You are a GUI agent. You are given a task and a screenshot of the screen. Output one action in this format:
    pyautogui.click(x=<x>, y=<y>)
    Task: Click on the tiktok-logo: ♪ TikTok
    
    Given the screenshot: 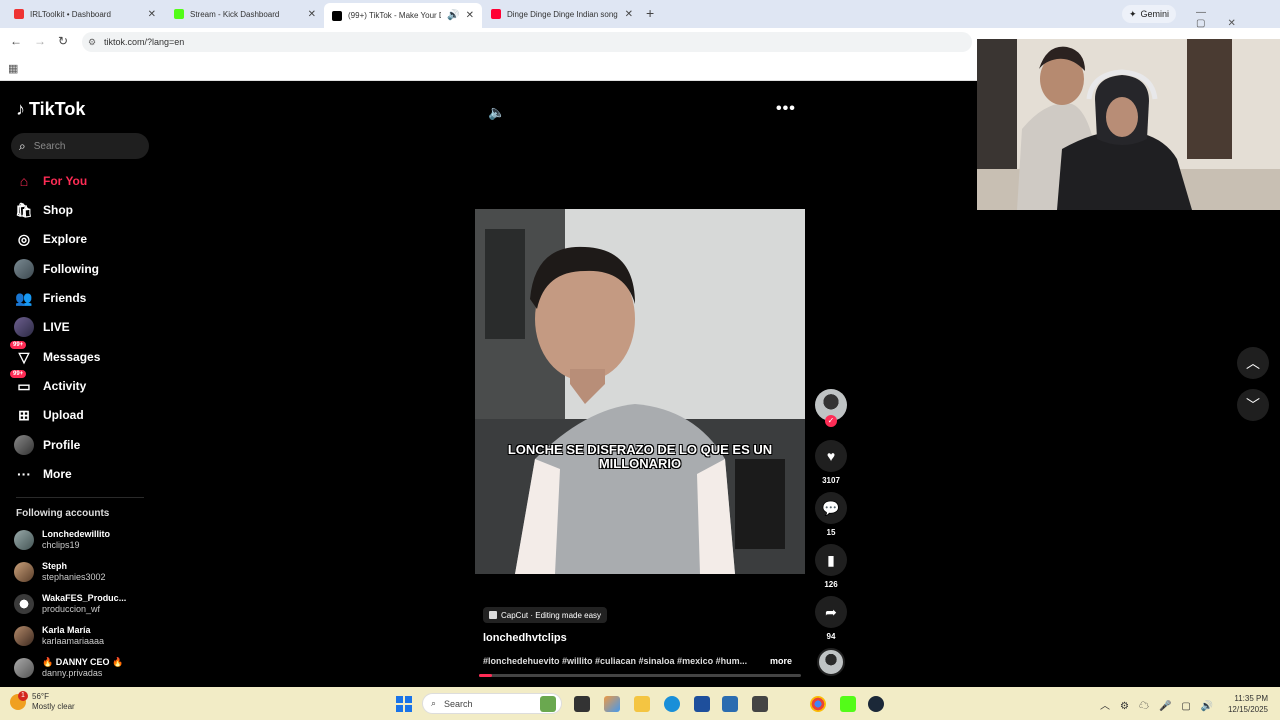 What is the action you would take?
    pyautogui.click(x=50, y=109)
    